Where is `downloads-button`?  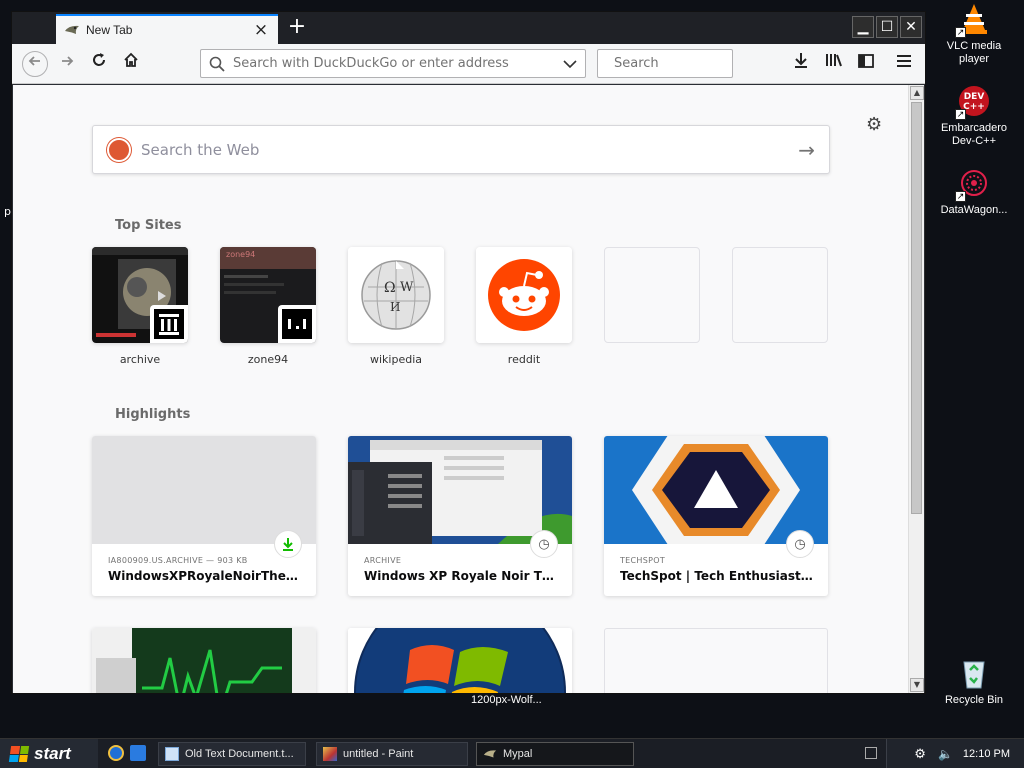 downloads-button is located at coordinates (801, 64).